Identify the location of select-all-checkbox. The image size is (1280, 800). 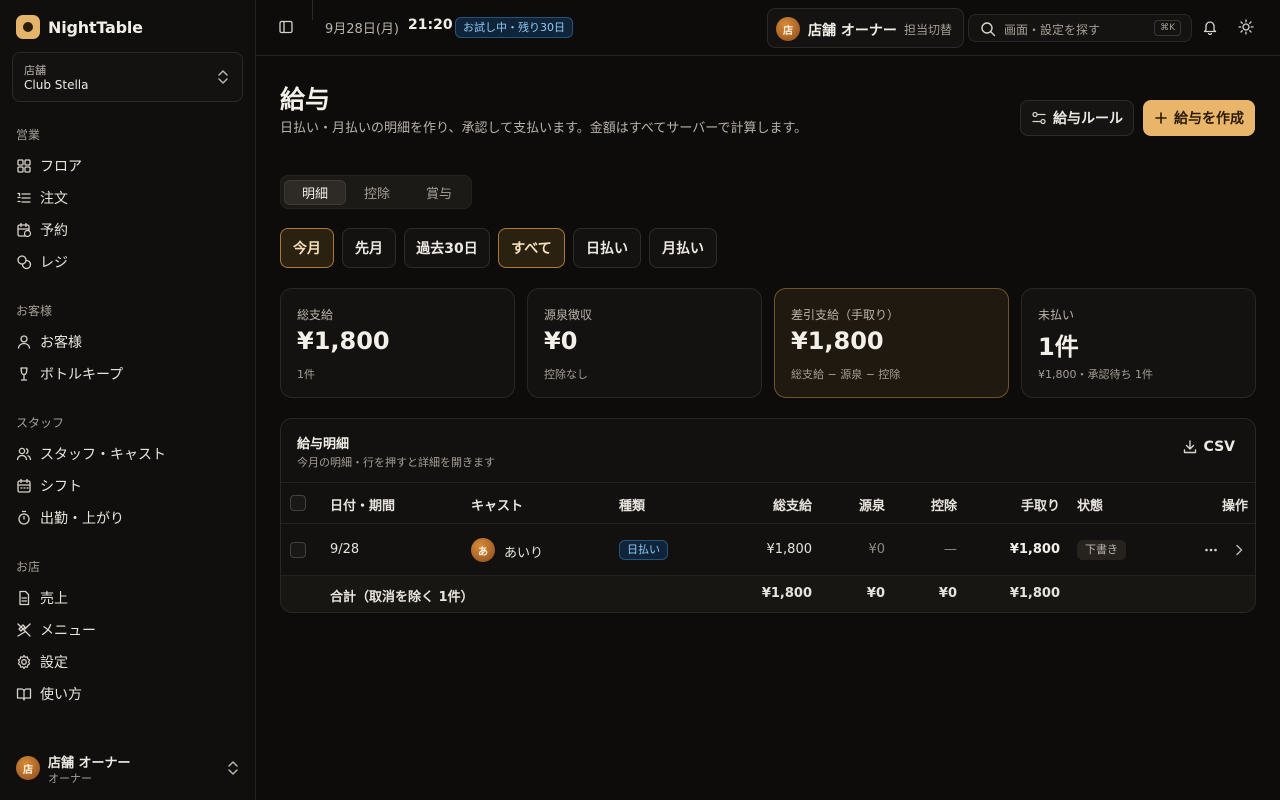
(298, 503).